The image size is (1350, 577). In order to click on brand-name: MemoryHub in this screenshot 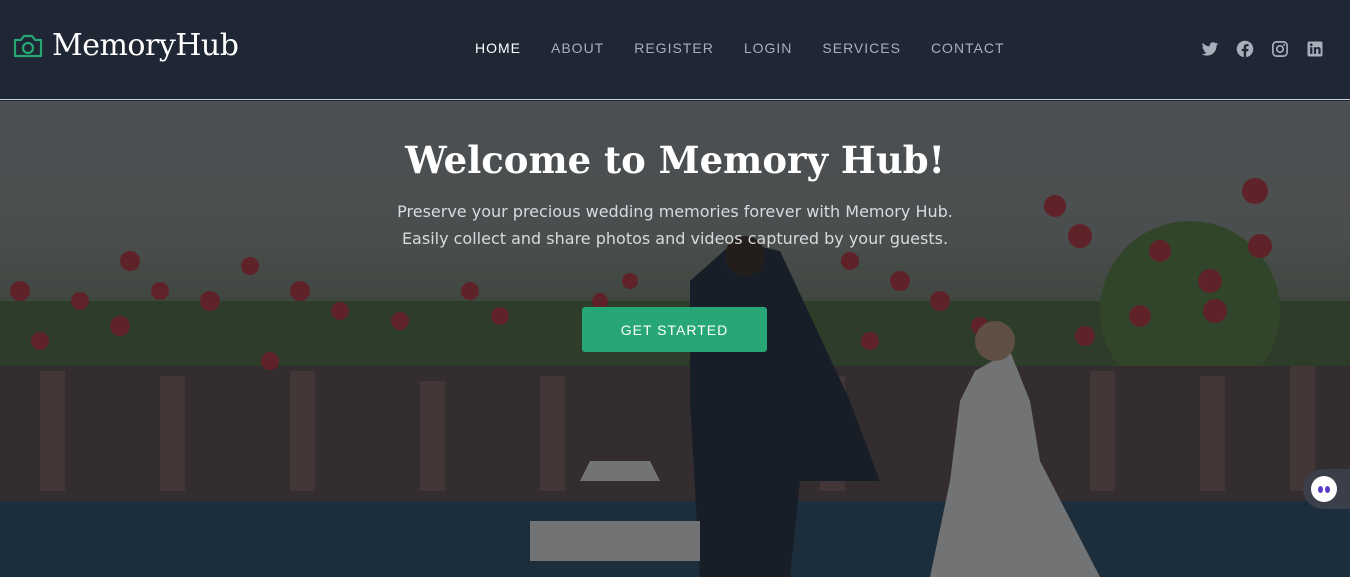, I will do `click(145, 45)`.